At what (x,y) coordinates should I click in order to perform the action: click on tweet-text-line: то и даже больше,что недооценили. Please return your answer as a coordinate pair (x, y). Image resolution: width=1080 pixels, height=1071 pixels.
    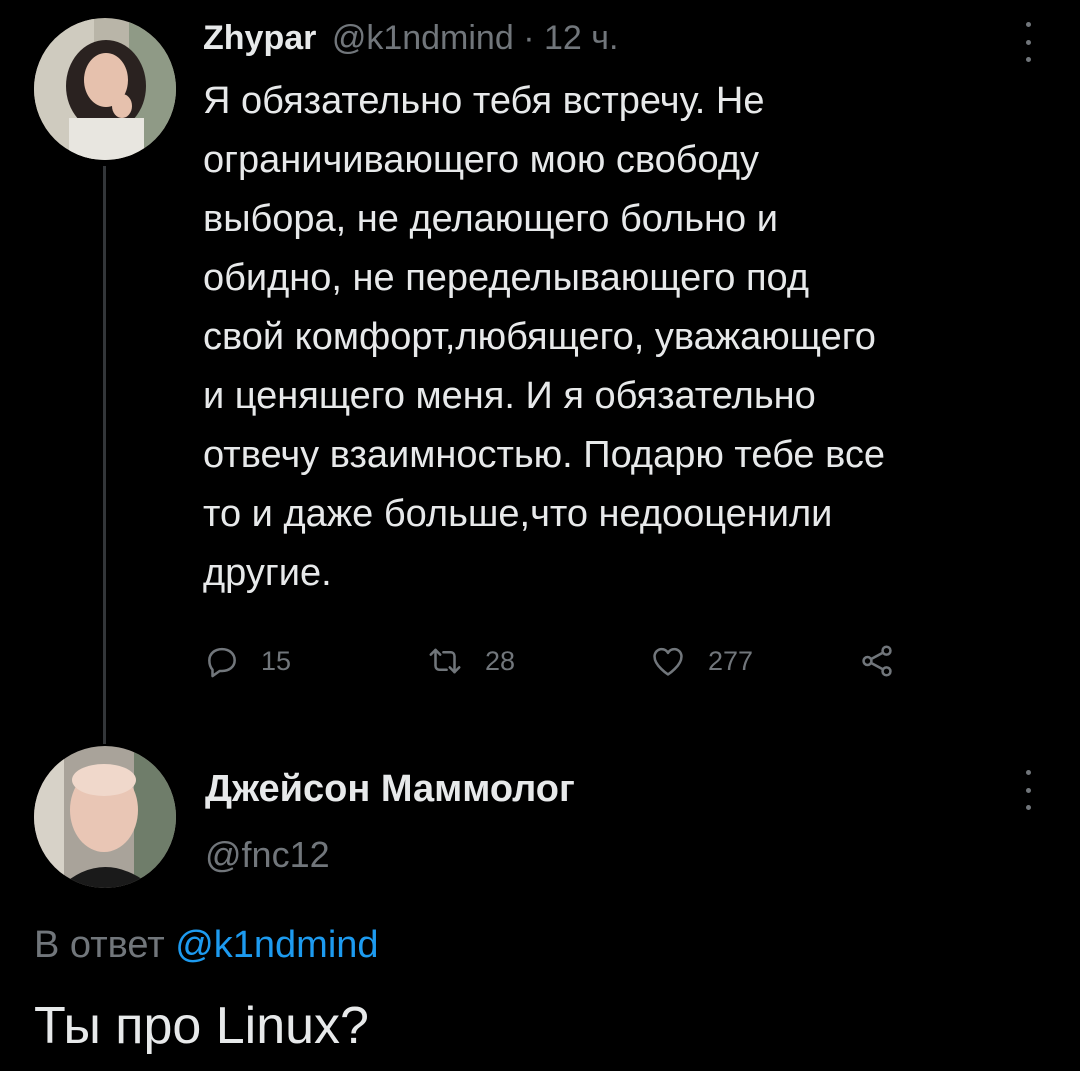
    Looking at the image, I should click on (518, 514).